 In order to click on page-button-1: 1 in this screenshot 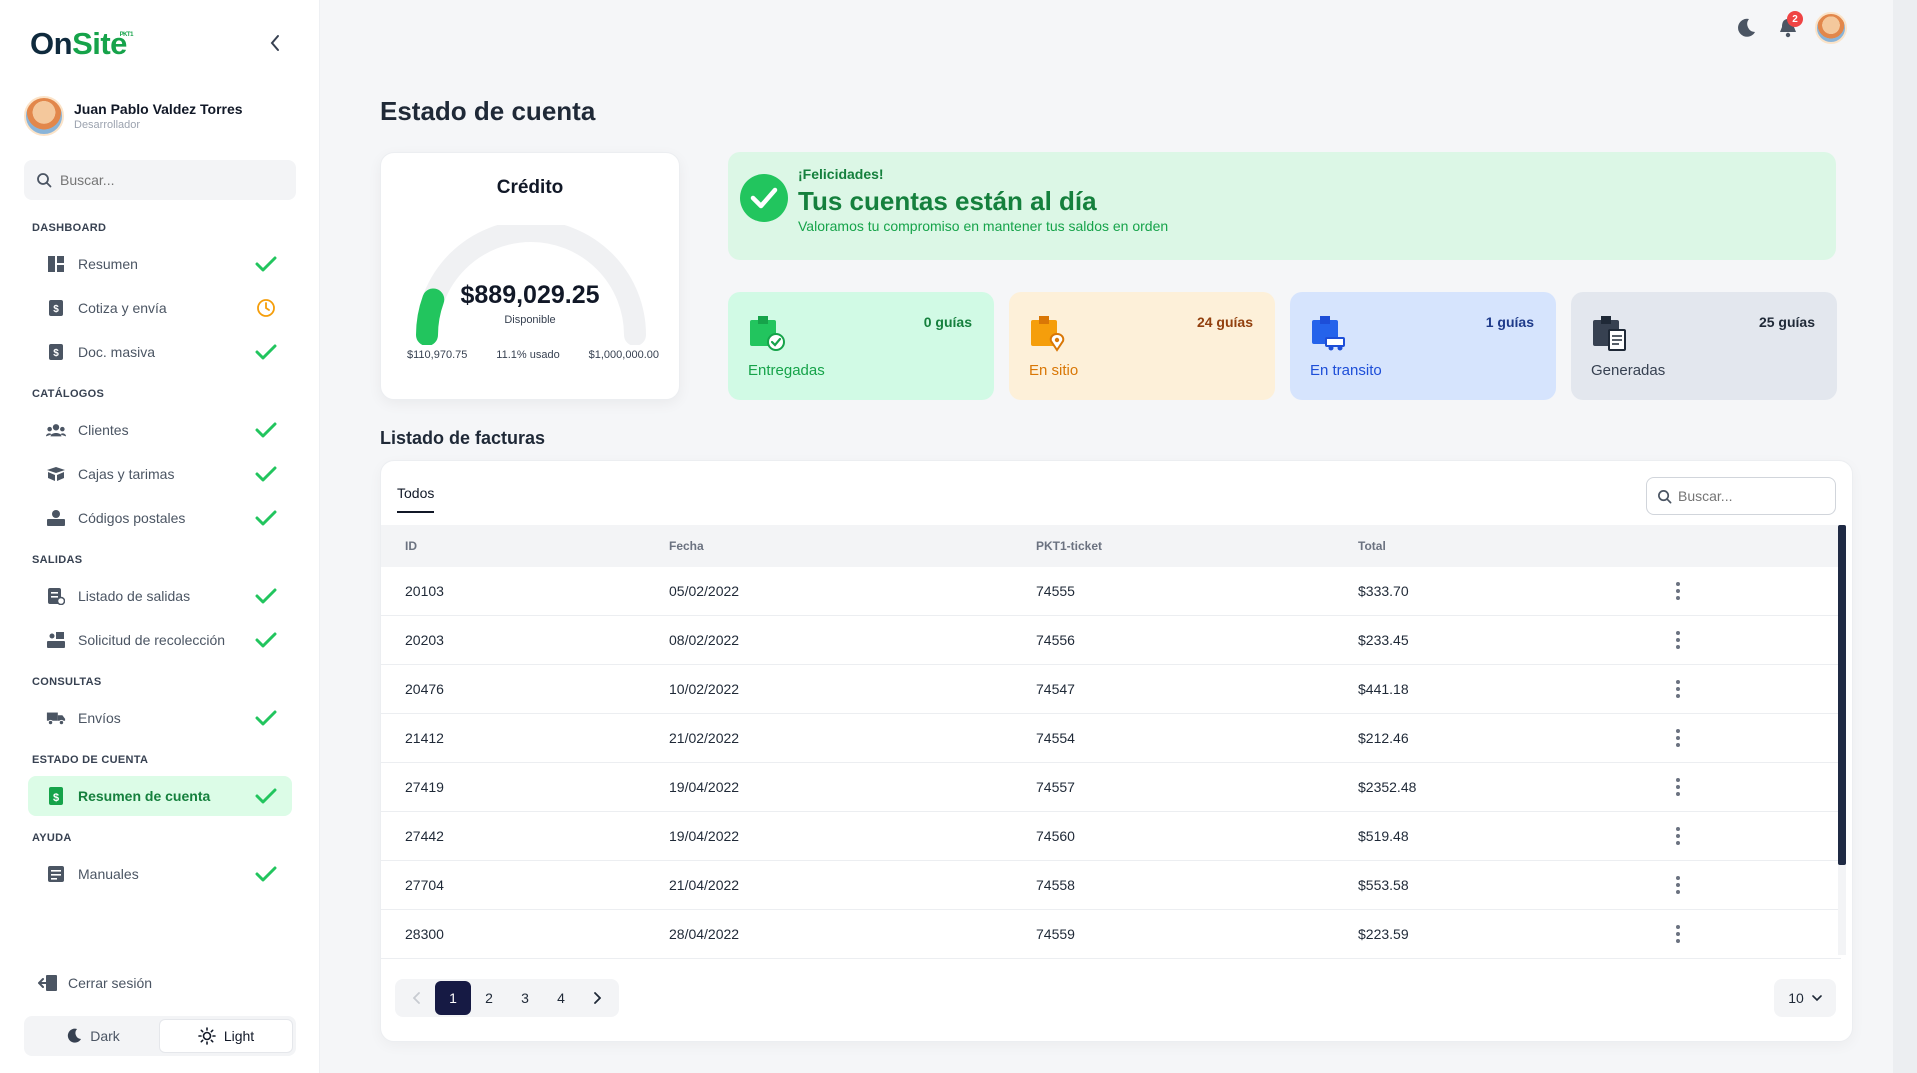, I will do `click(453, 998)`.